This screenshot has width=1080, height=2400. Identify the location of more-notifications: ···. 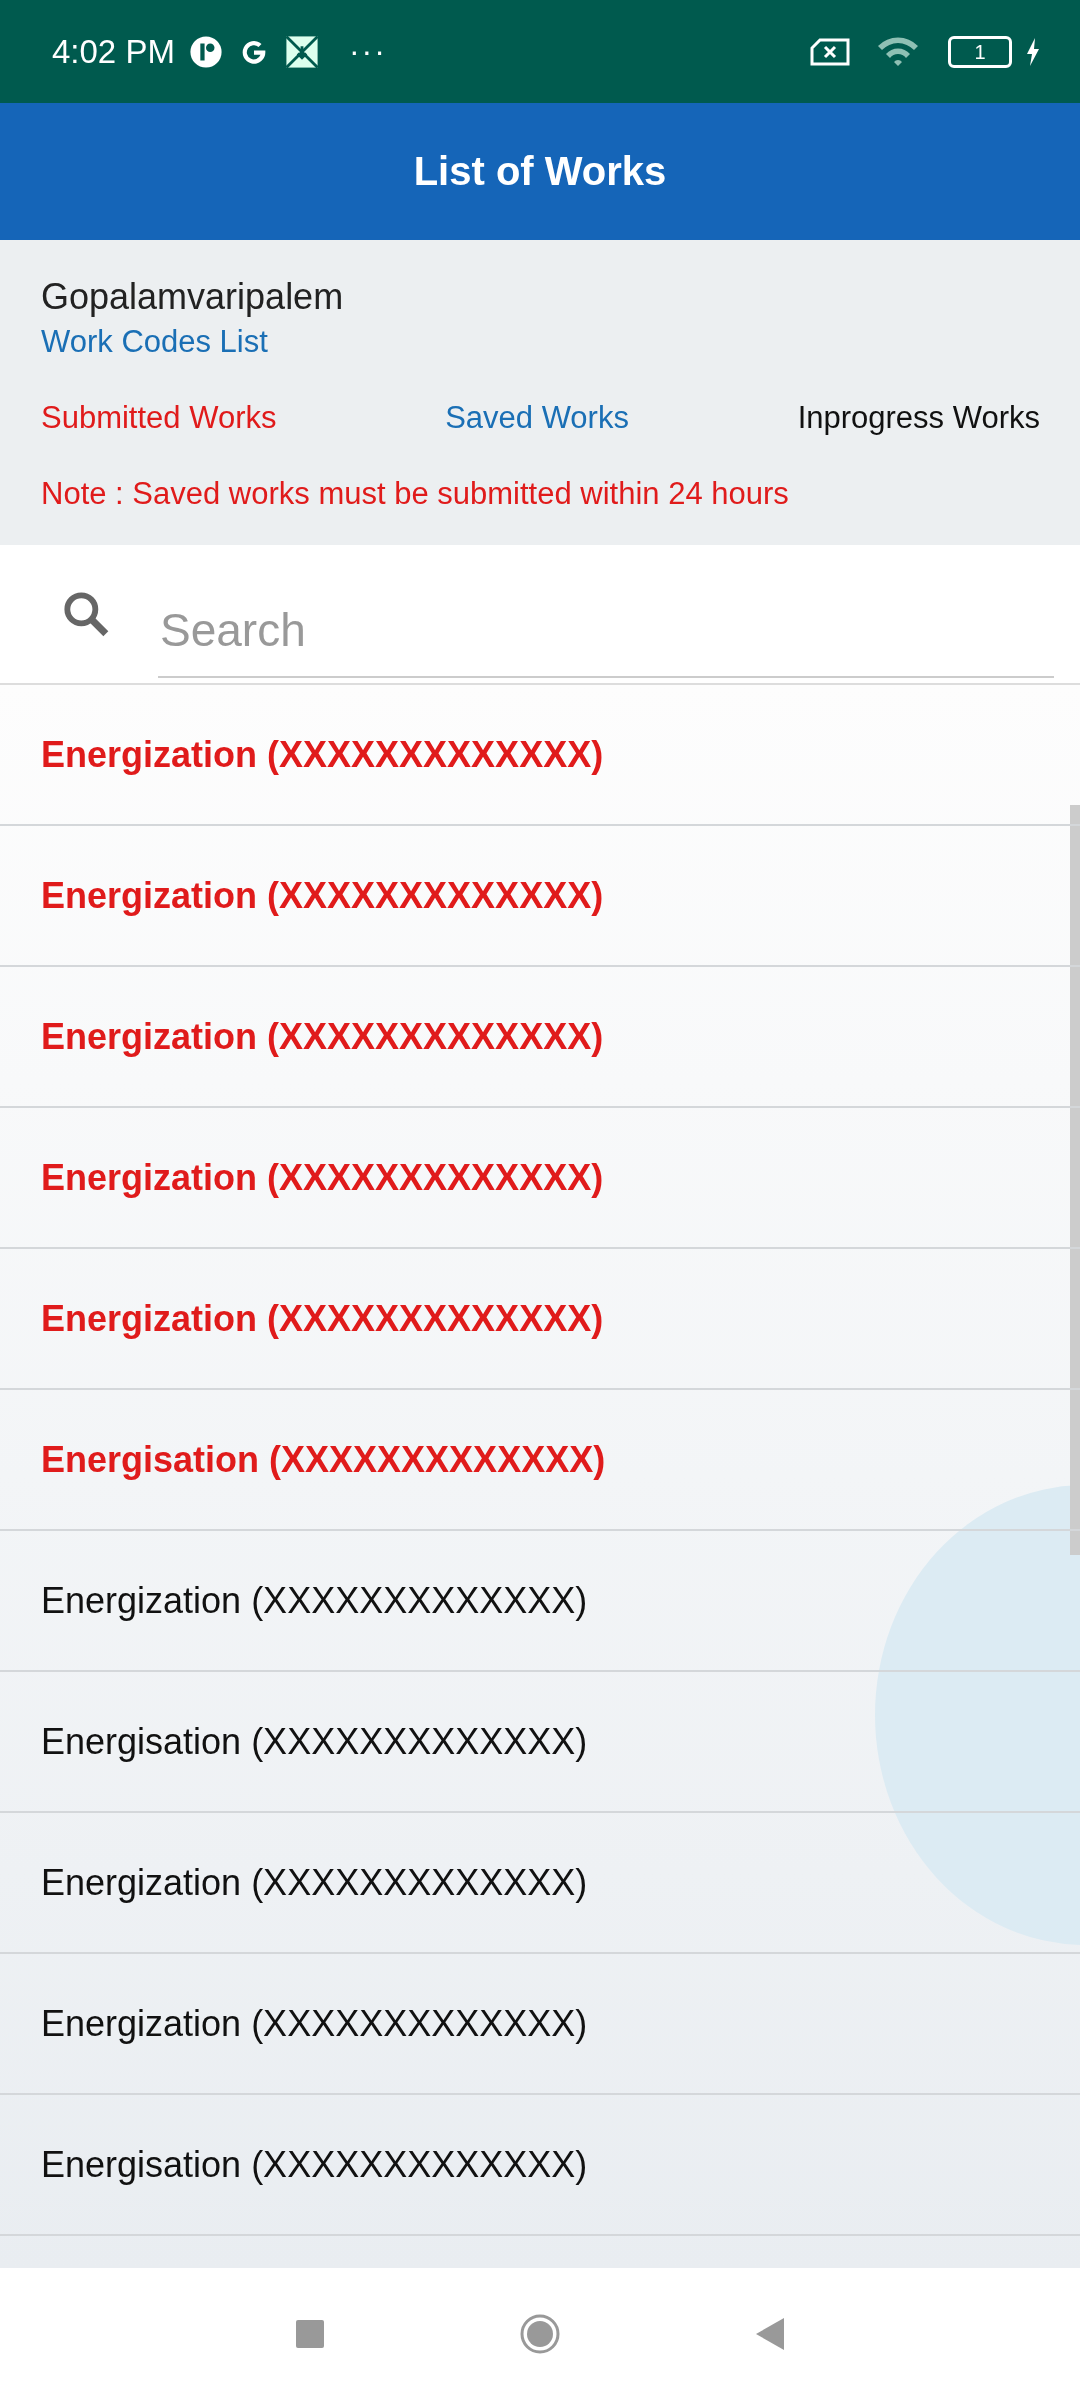
(367, 51).